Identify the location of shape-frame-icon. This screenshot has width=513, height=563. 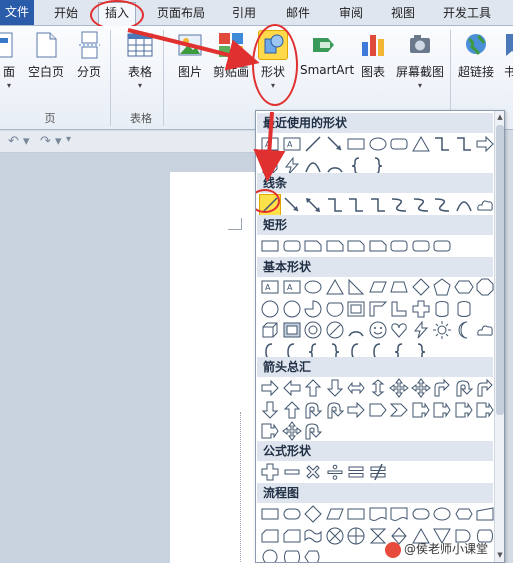
(356, 309).